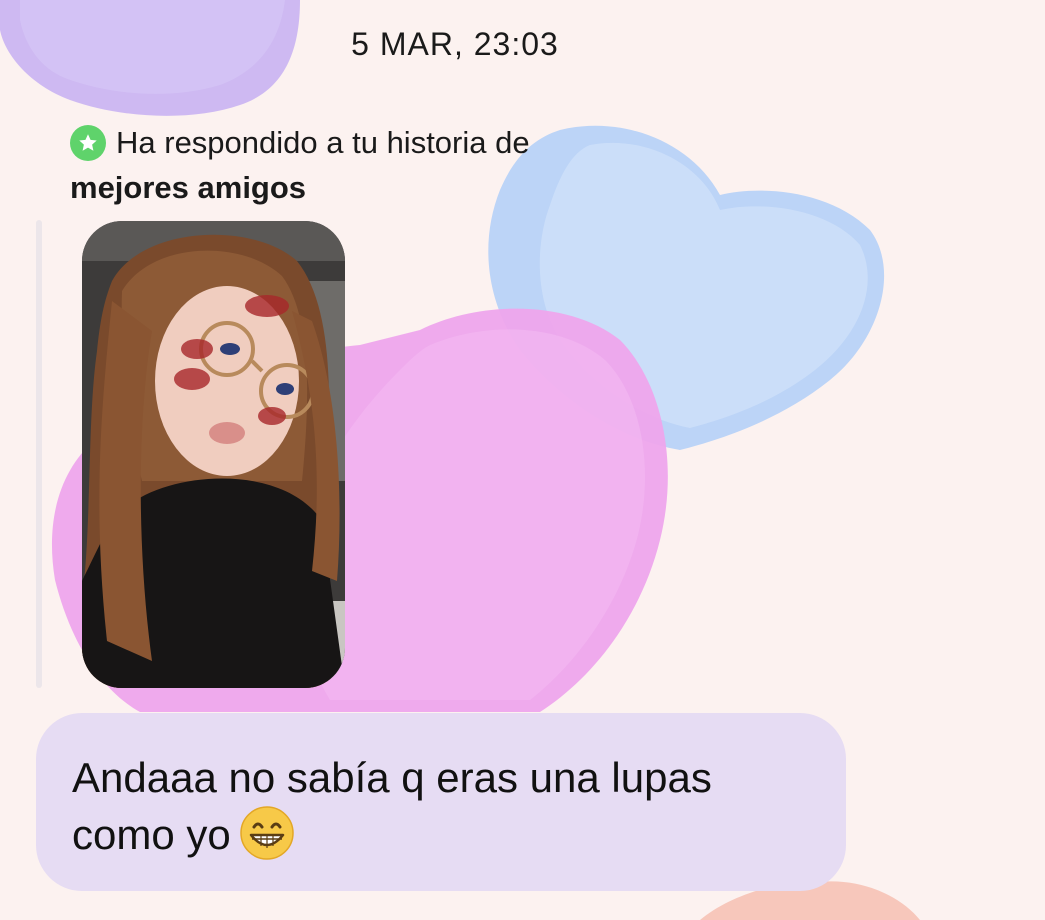 This screenshot has width=1045, height=920. I want to click on message-bubble: Andaaa no sabía q eras una lupas como yo, so click(441, 802).